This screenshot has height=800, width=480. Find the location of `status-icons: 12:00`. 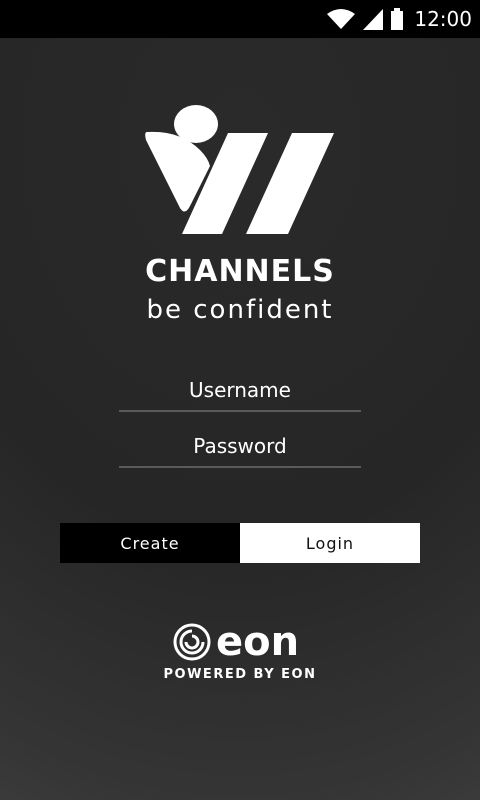

status-icons: 12:00 is located at coordinates (399, 19).